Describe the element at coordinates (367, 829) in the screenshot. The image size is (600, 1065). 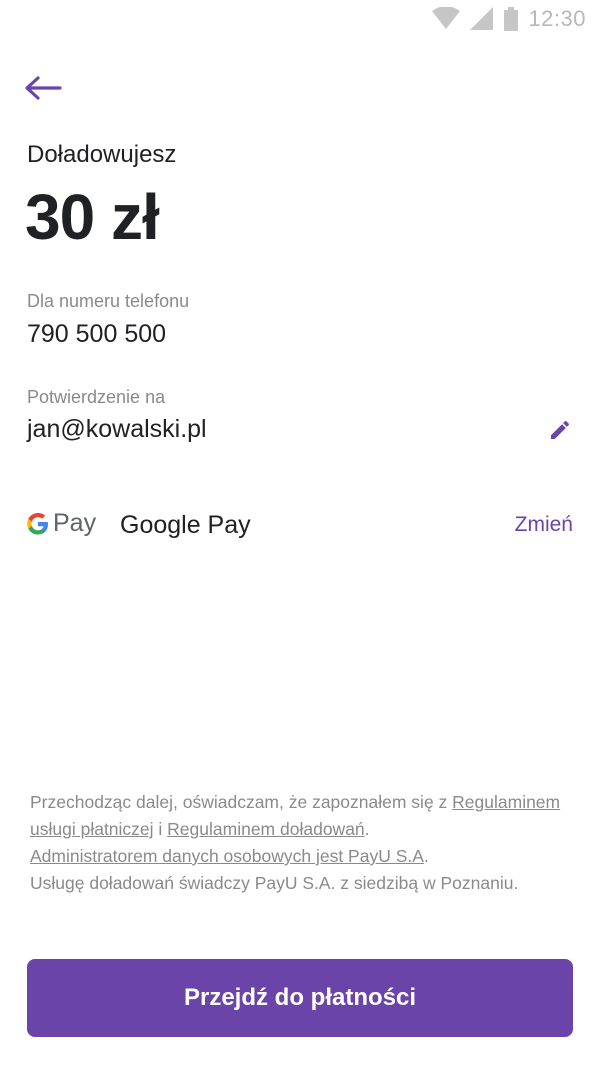
I see `disclaimer-text-3: .` at that location.